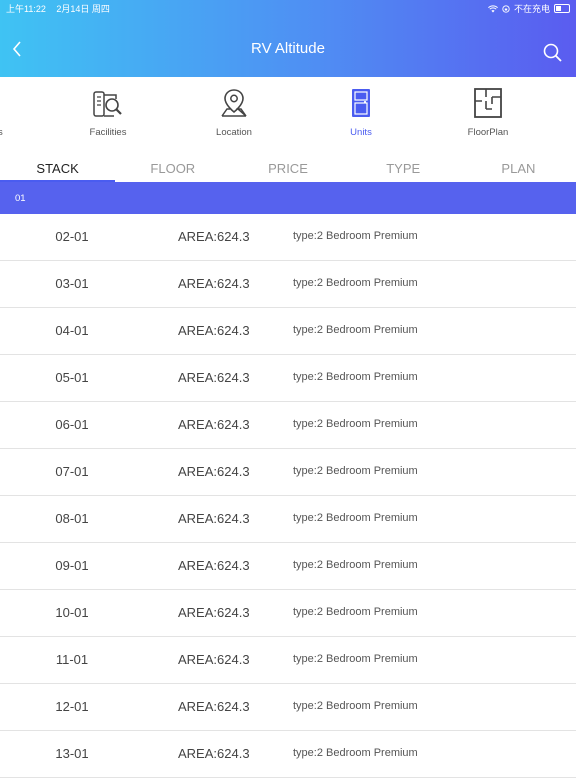 This screenshot has height=778, width=576. What do you see at coordinates (72, 283) in the screenshot?
I see `unit-number: 03-01` at bounding box center [72, 283].